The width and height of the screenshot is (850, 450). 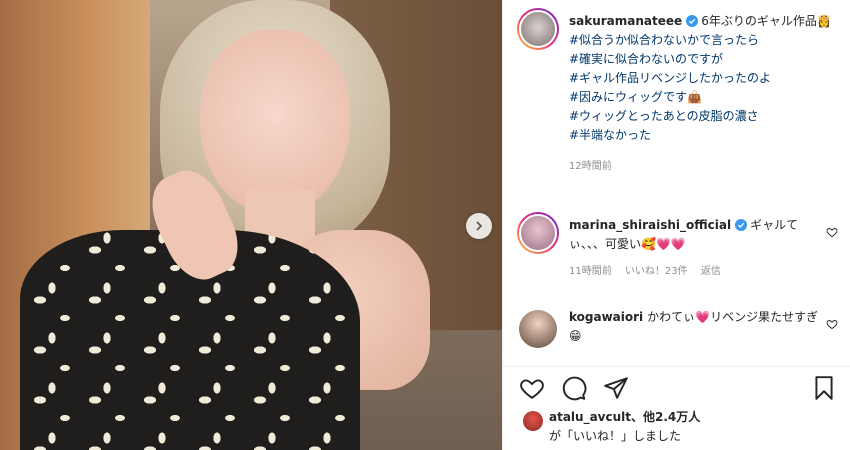 I want to click on hashtag-6: #半端なかった, so click(x=610, y=135).